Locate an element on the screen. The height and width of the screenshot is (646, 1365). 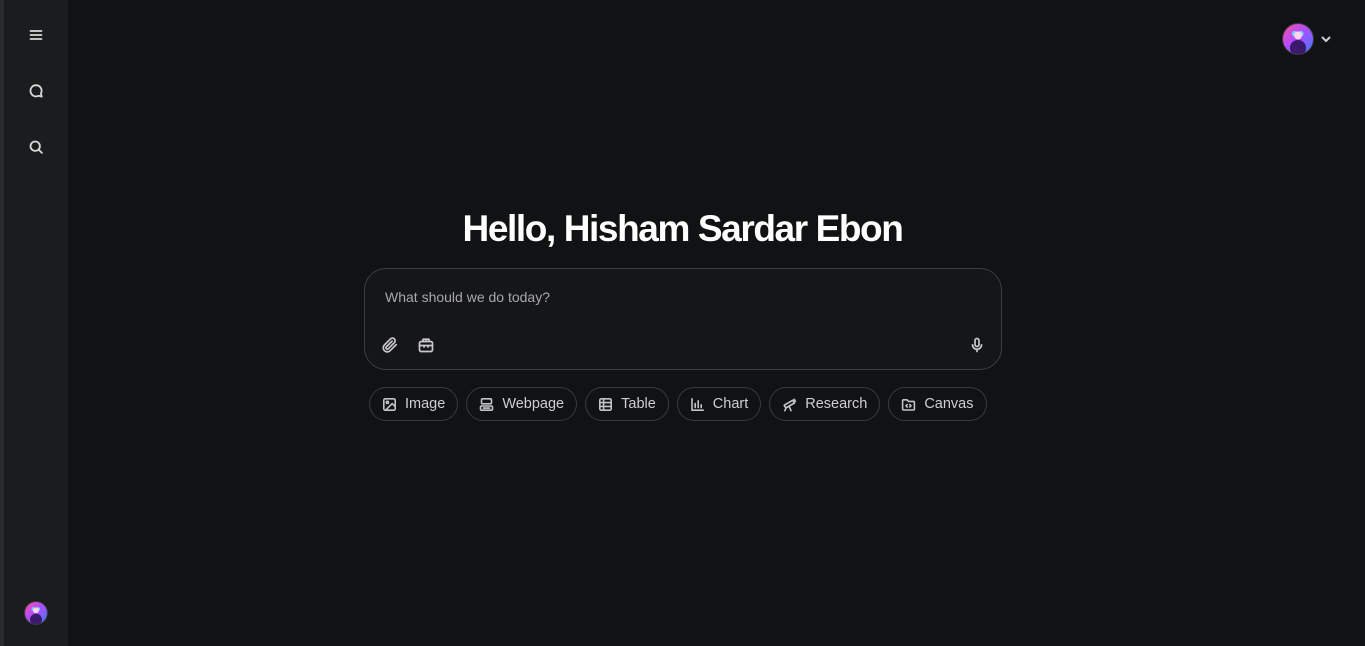
chip-label: Image is located at coordinates (425, 404).